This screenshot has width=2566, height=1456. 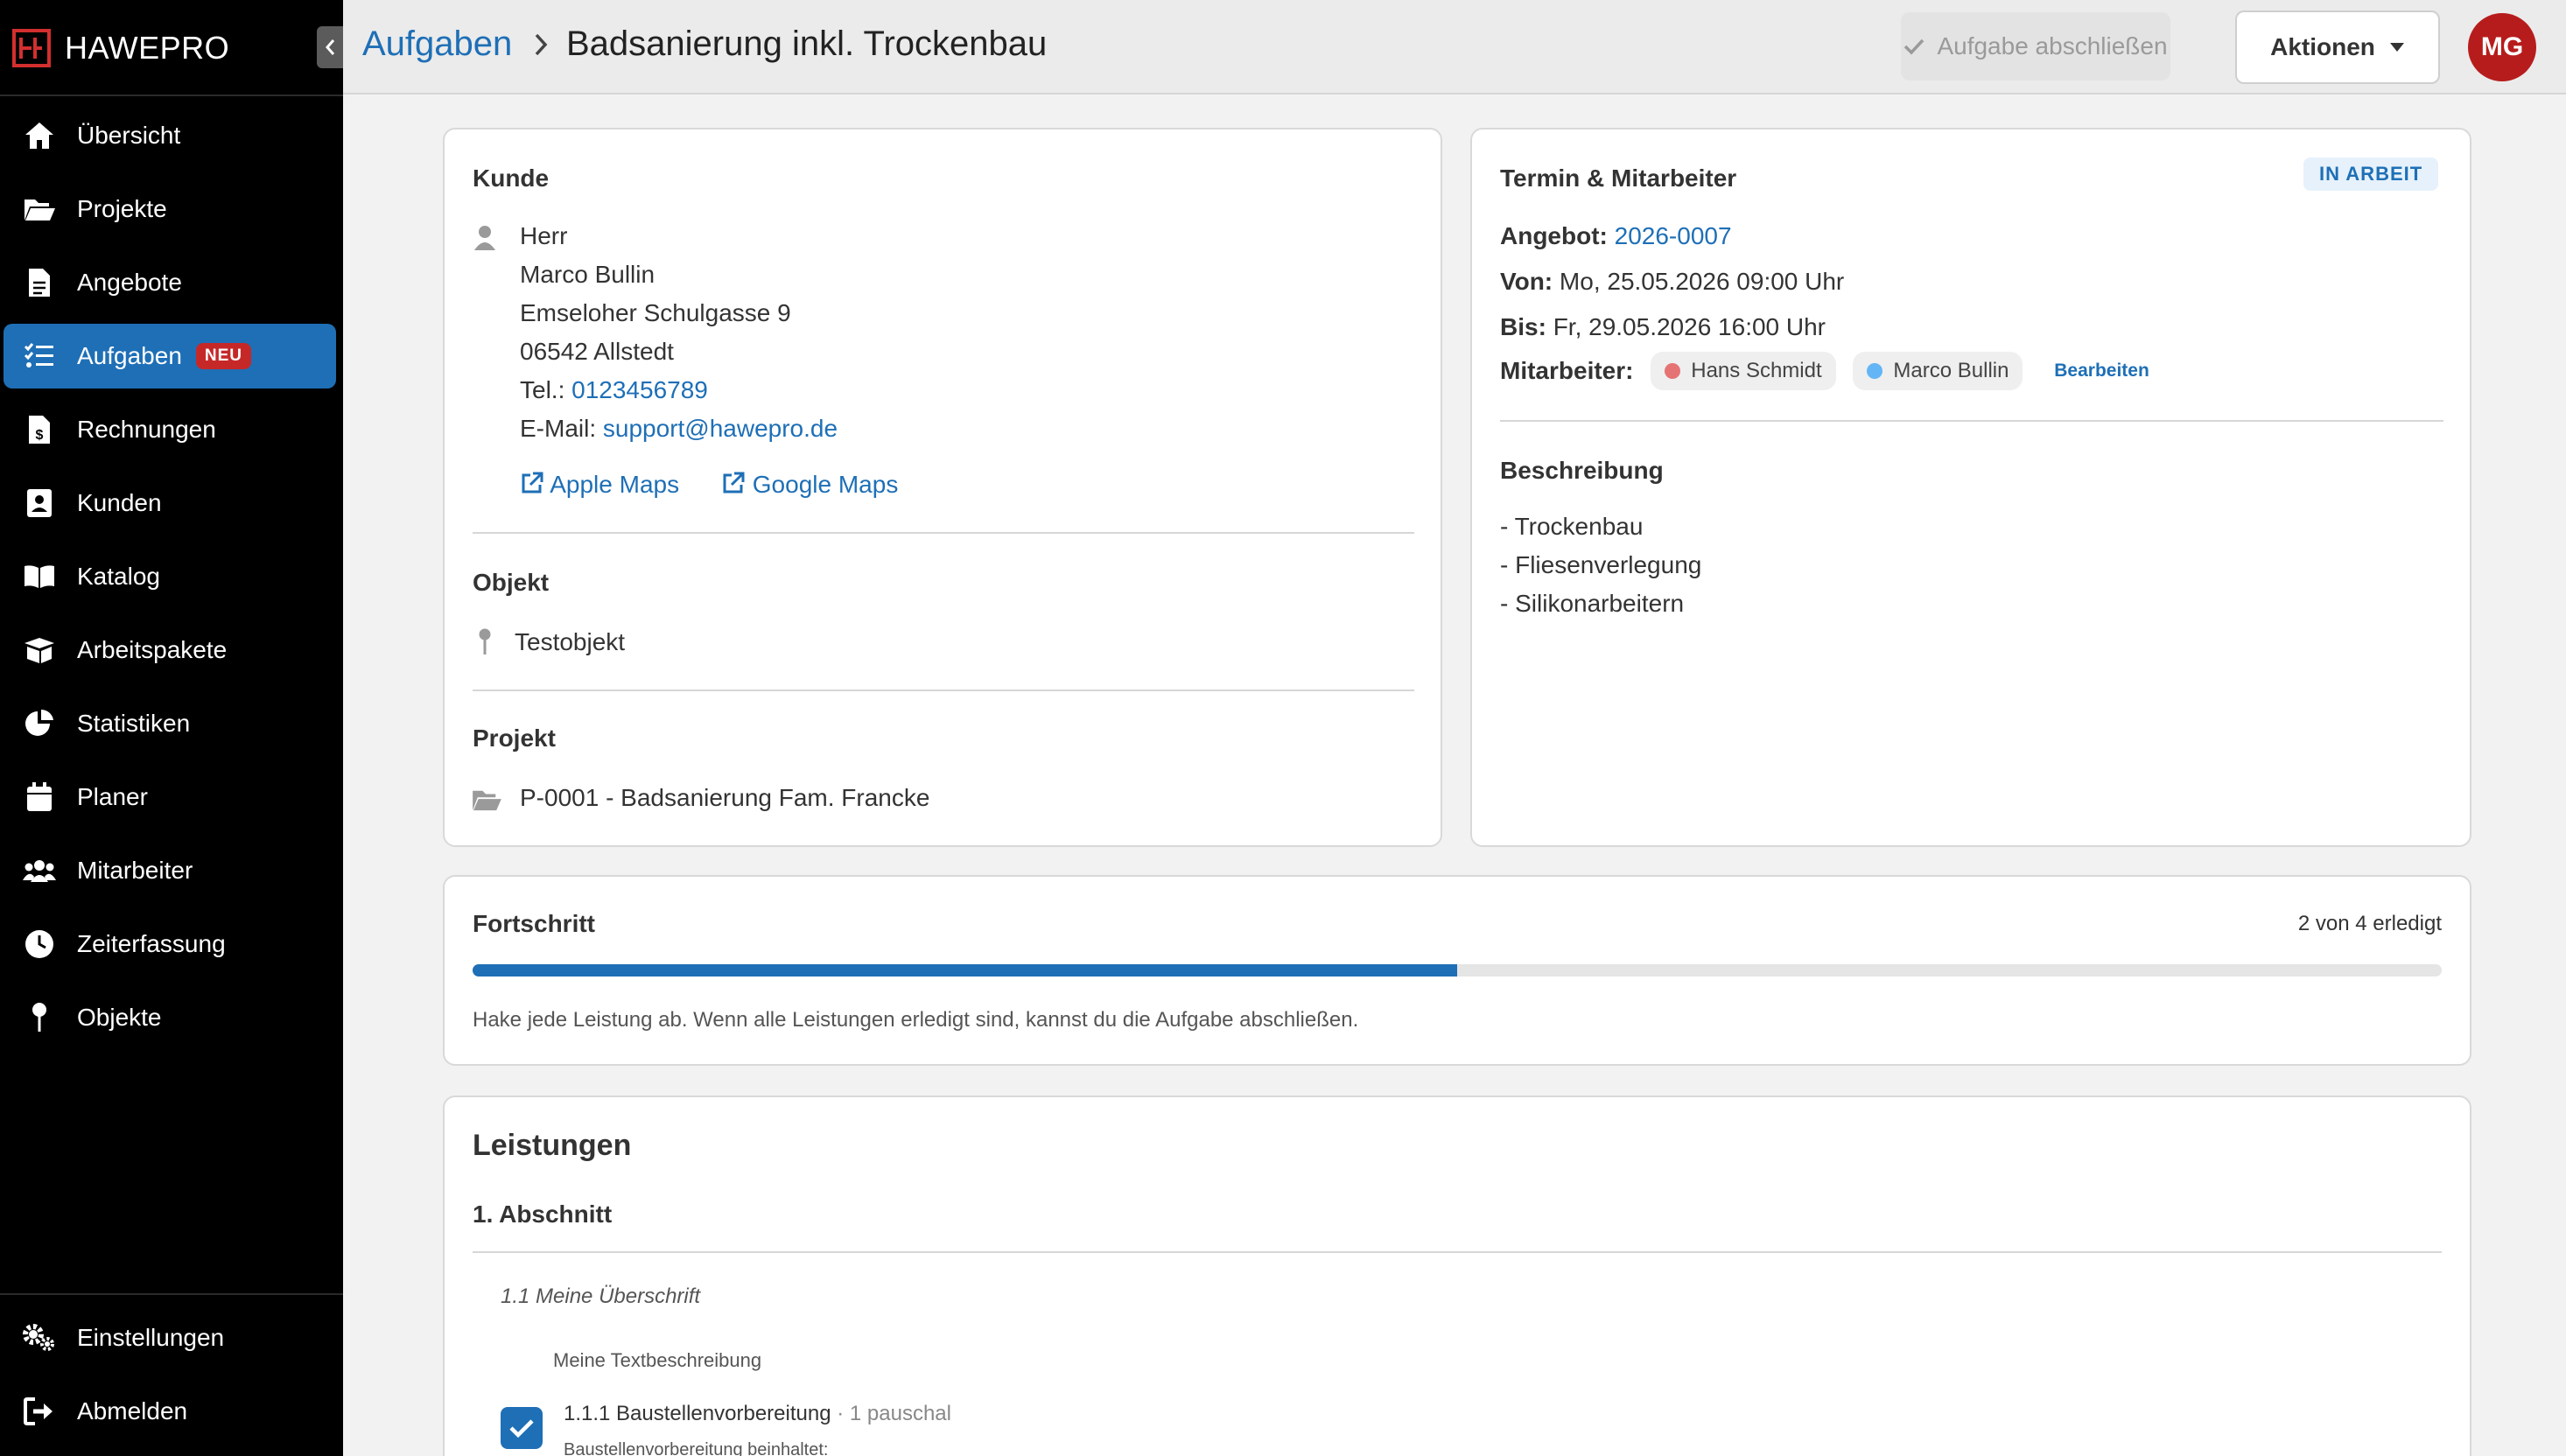 What do you see at coordinates (2502, 47) in the screenshot?
I see `user-avatar: MG` at bounding box center [2502, 47].